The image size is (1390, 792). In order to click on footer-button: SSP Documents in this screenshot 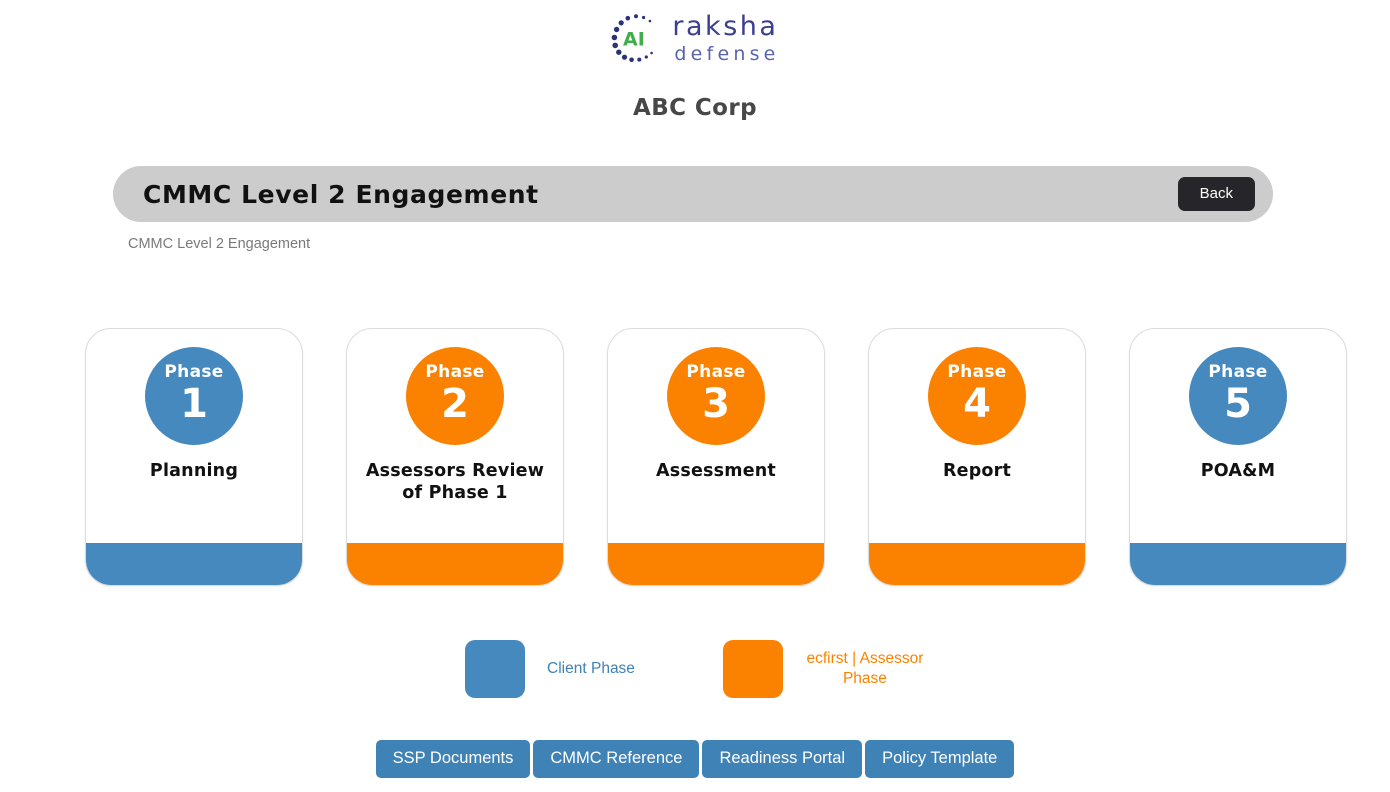, I will do `click(453, 759)`.